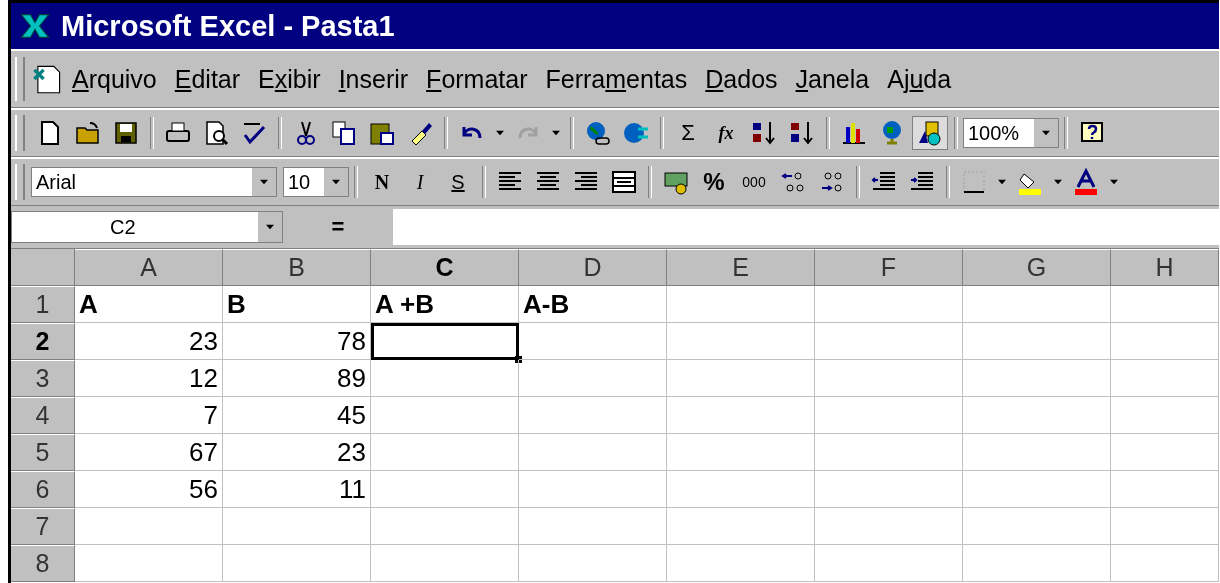 The image size is (1220, 583). Describe the element at coordinates (47, 79) in the screenshot. I see `workbook-icon` at that location.